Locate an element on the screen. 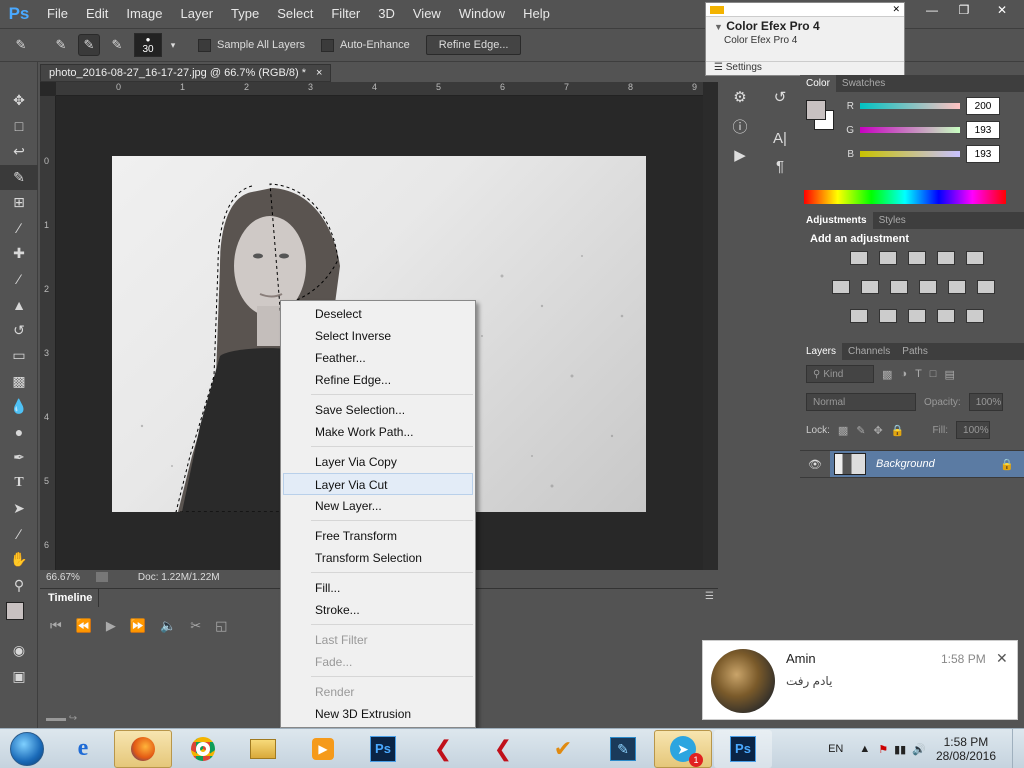 The width and height of the screenshot is (1024, 768). auto-enhance-checkbox is located at coordinates (328, 45).